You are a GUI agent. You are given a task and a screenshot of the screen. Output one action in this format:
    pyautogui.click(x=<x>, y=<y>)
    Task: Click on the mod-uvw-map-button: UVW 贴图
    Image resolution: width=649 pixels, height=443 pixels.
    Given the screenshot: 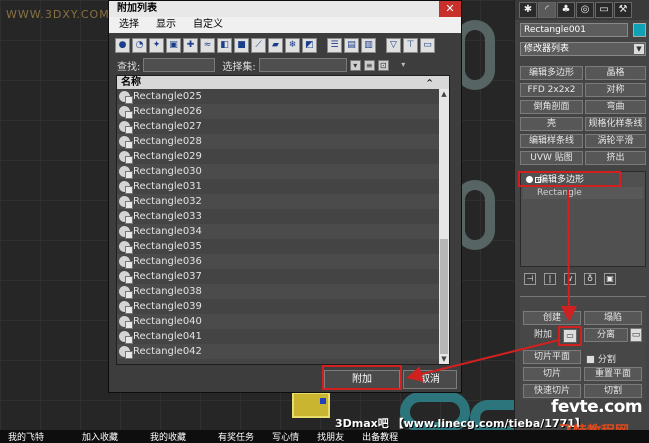 What is the action you would take?
    pyautogui.click(x=551, y=158)
    